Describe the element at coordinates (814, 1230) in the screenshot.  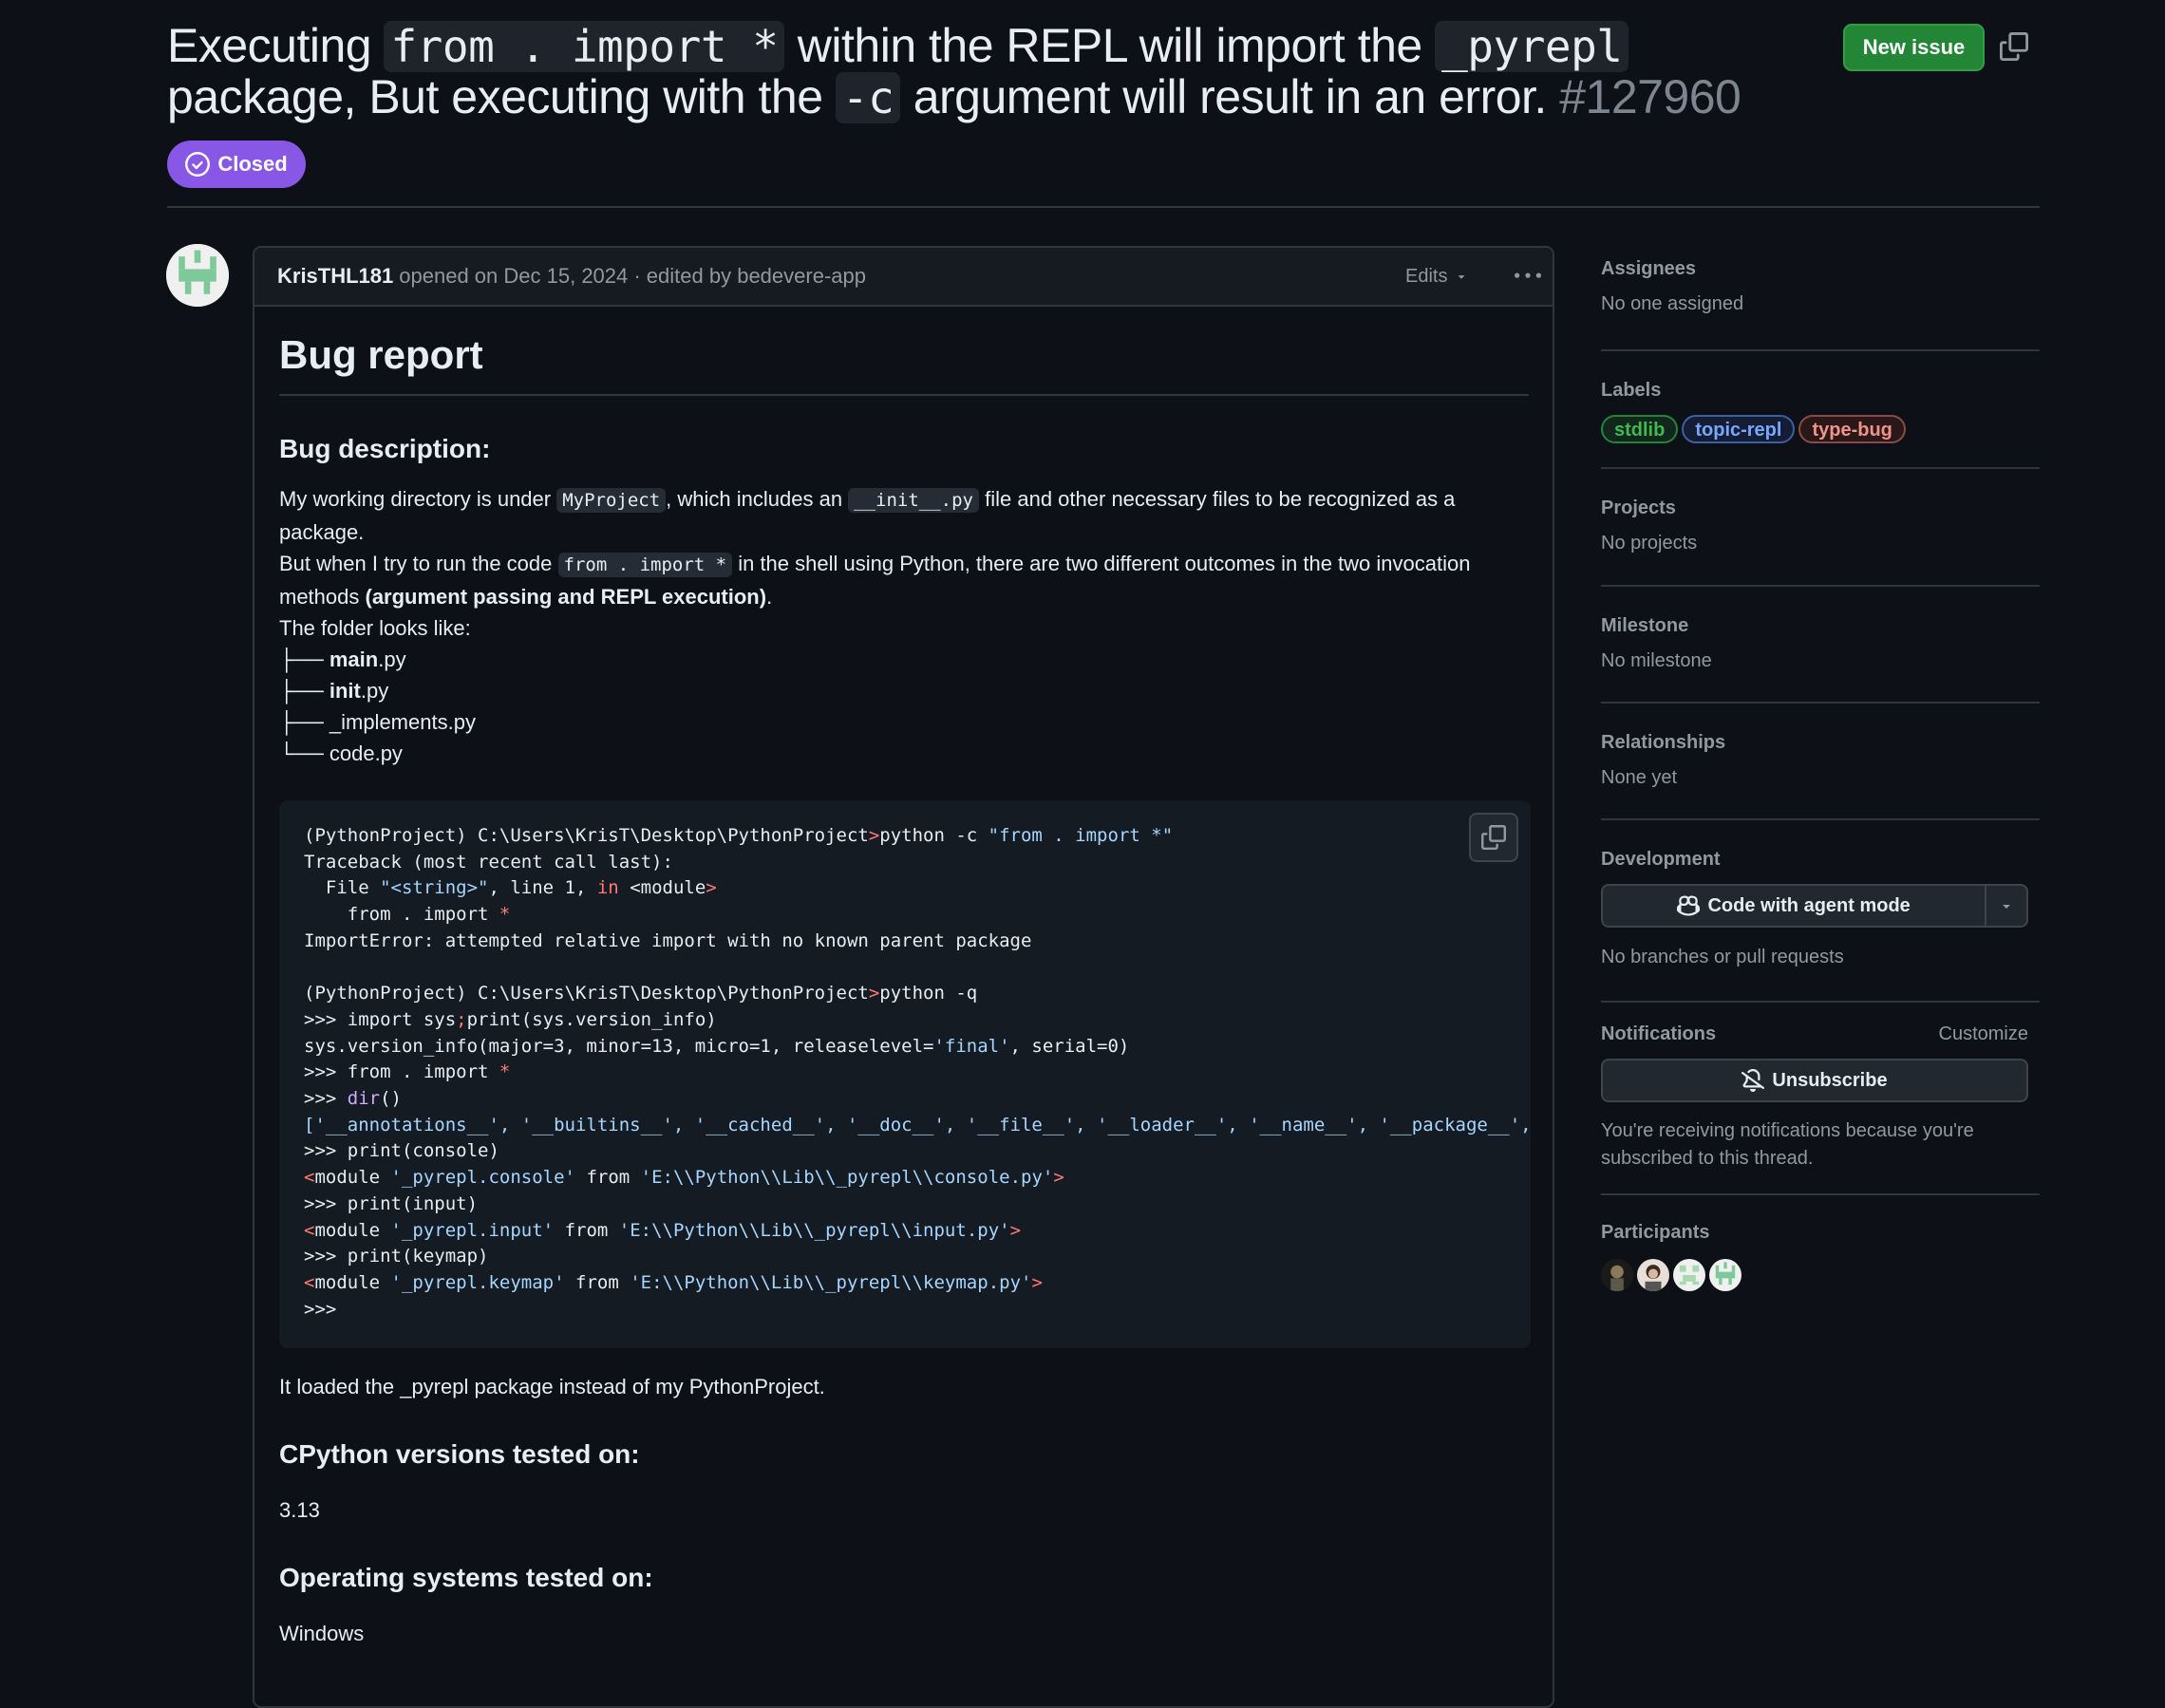
I see `code-string: 'E:\\Python\\Lib\\_pyrepl\\input.py'` at that location.